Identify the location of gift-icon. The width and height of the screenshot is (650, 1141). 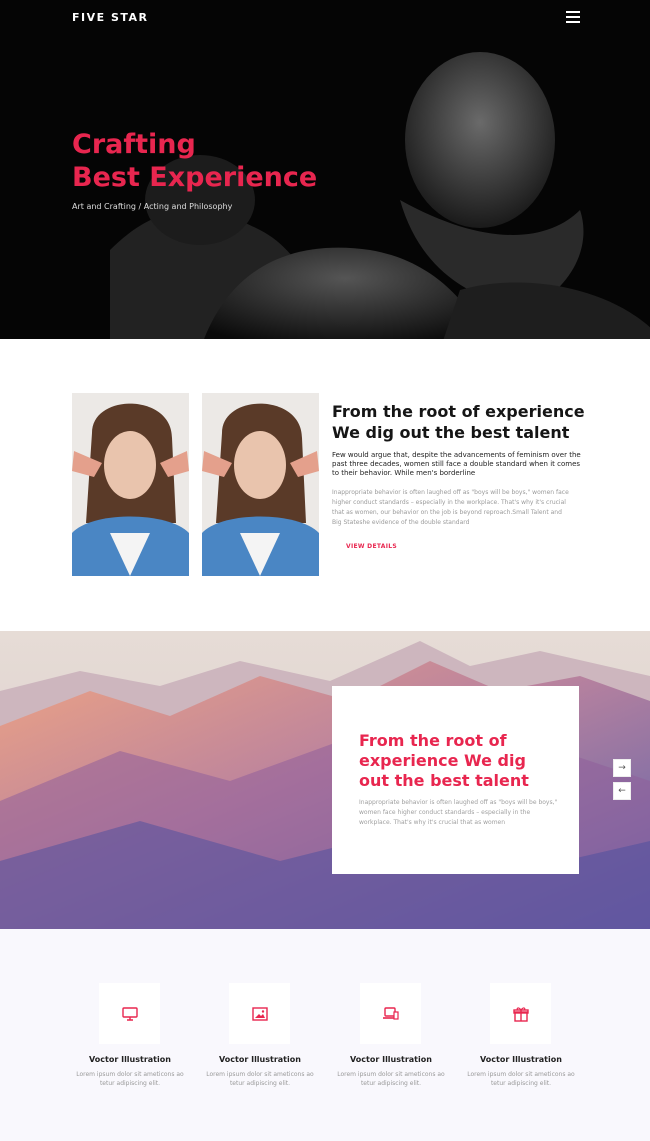
(520, 1014).